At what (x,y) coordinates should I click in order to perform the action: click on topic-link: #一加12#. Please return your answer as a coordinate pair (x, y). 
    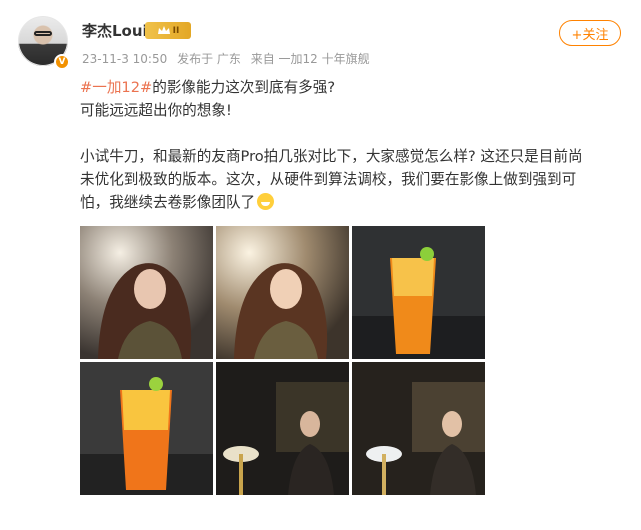
    Looking at the image, I should click on (116, 87).